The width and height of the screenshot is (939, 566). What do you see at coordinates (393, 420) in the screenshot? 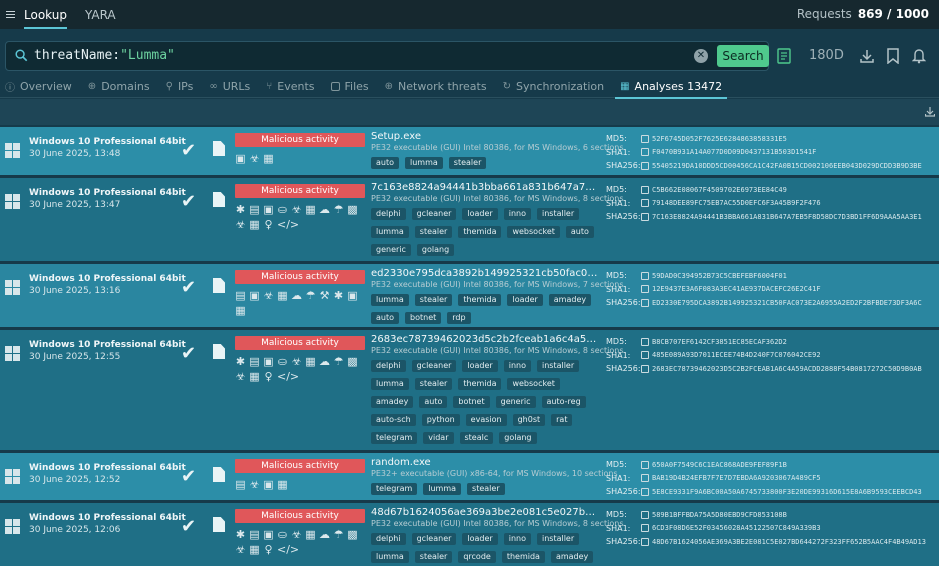
I see `tag: auto-sch` at bounding box center [393, 420].